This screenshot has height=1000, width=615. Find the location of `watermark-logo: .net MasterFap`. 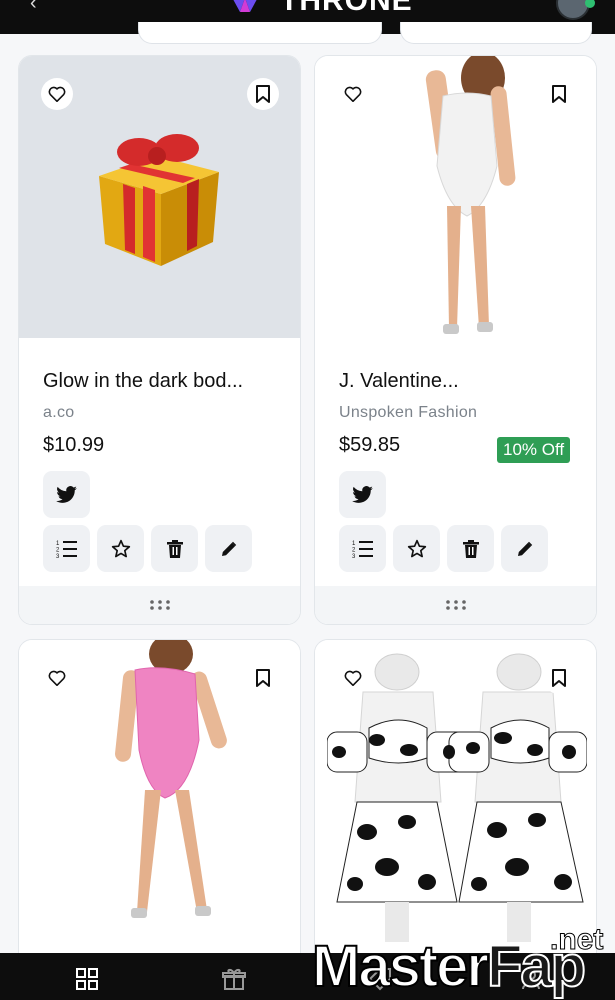

watermark-logo: .net MasterFap is located at coordinates (462, 961).